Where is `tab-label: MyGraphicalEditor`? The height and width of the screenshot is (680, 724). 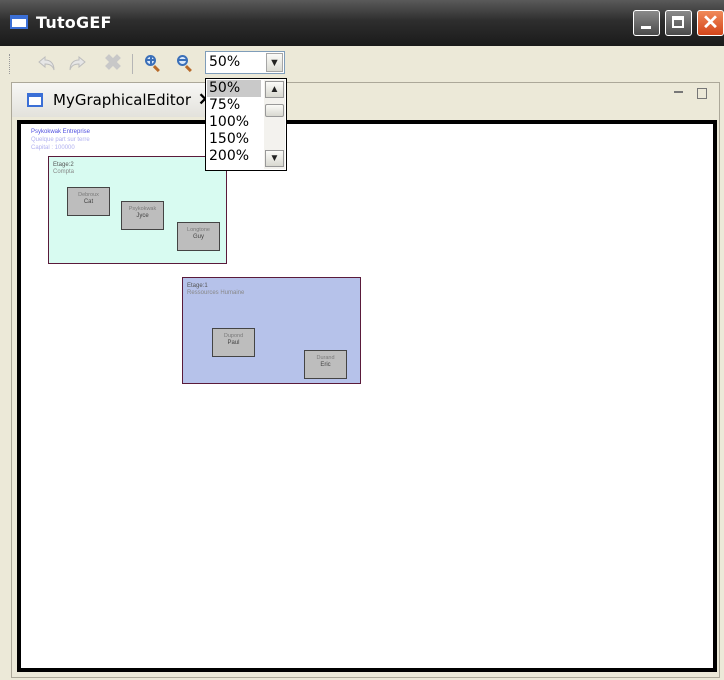 tab-label: MyGraphicalEditor is located at coordinates (122, 100).